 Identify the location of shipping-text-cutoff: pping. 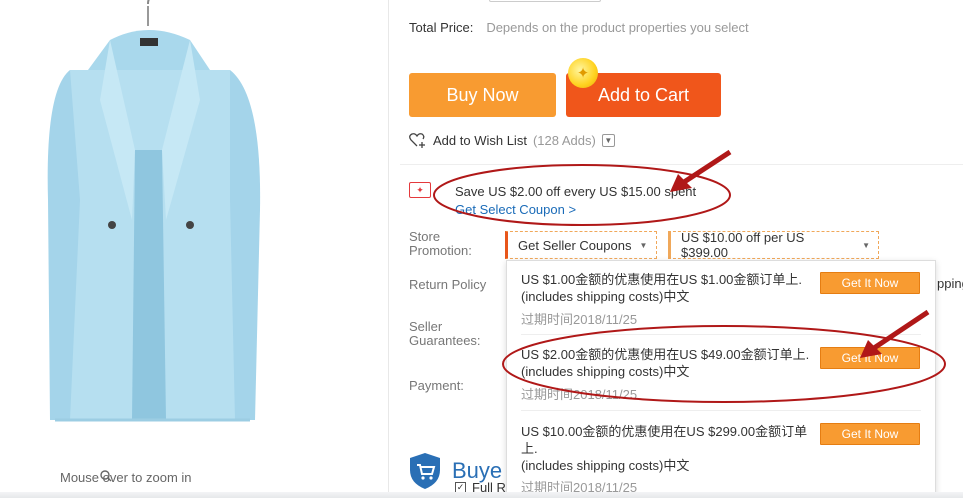
(950, 283).